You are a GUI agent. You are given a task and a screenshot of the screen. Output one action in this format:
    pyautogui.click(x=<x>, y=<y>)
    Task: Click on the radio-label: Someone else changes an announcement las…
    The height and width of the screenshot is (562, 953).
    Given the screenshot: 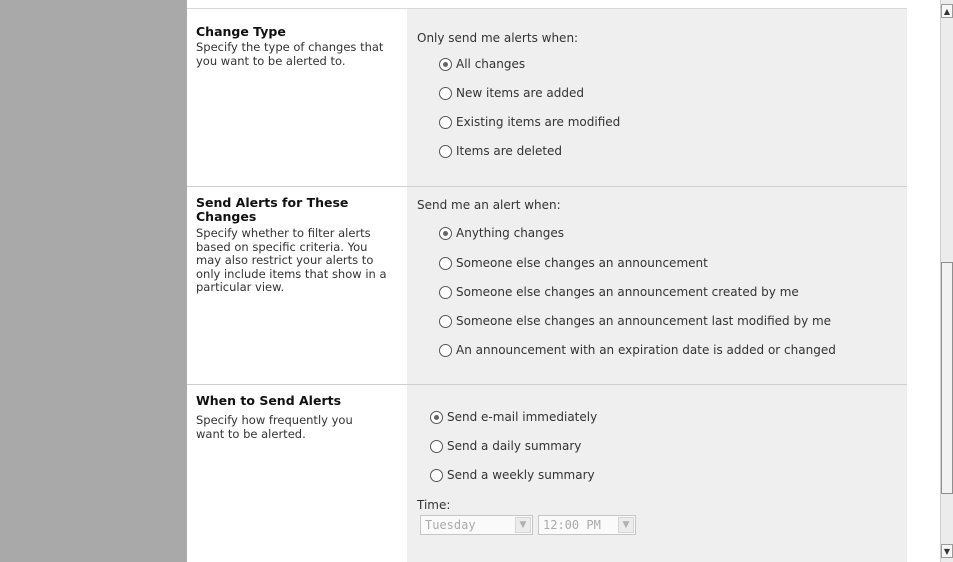 What is the action you would take?
    pyautogui.click(x=644, y=321)
    